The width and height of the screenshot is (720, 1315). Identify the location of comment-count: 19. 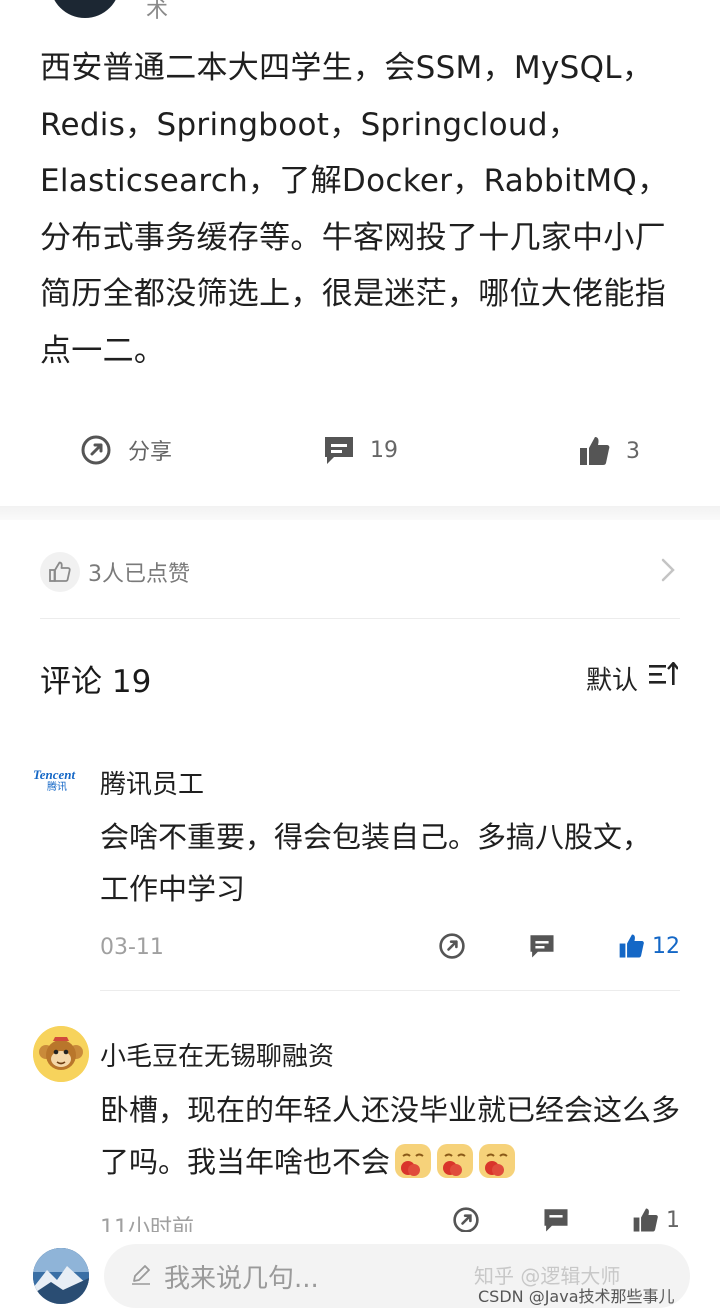
(384, 450).